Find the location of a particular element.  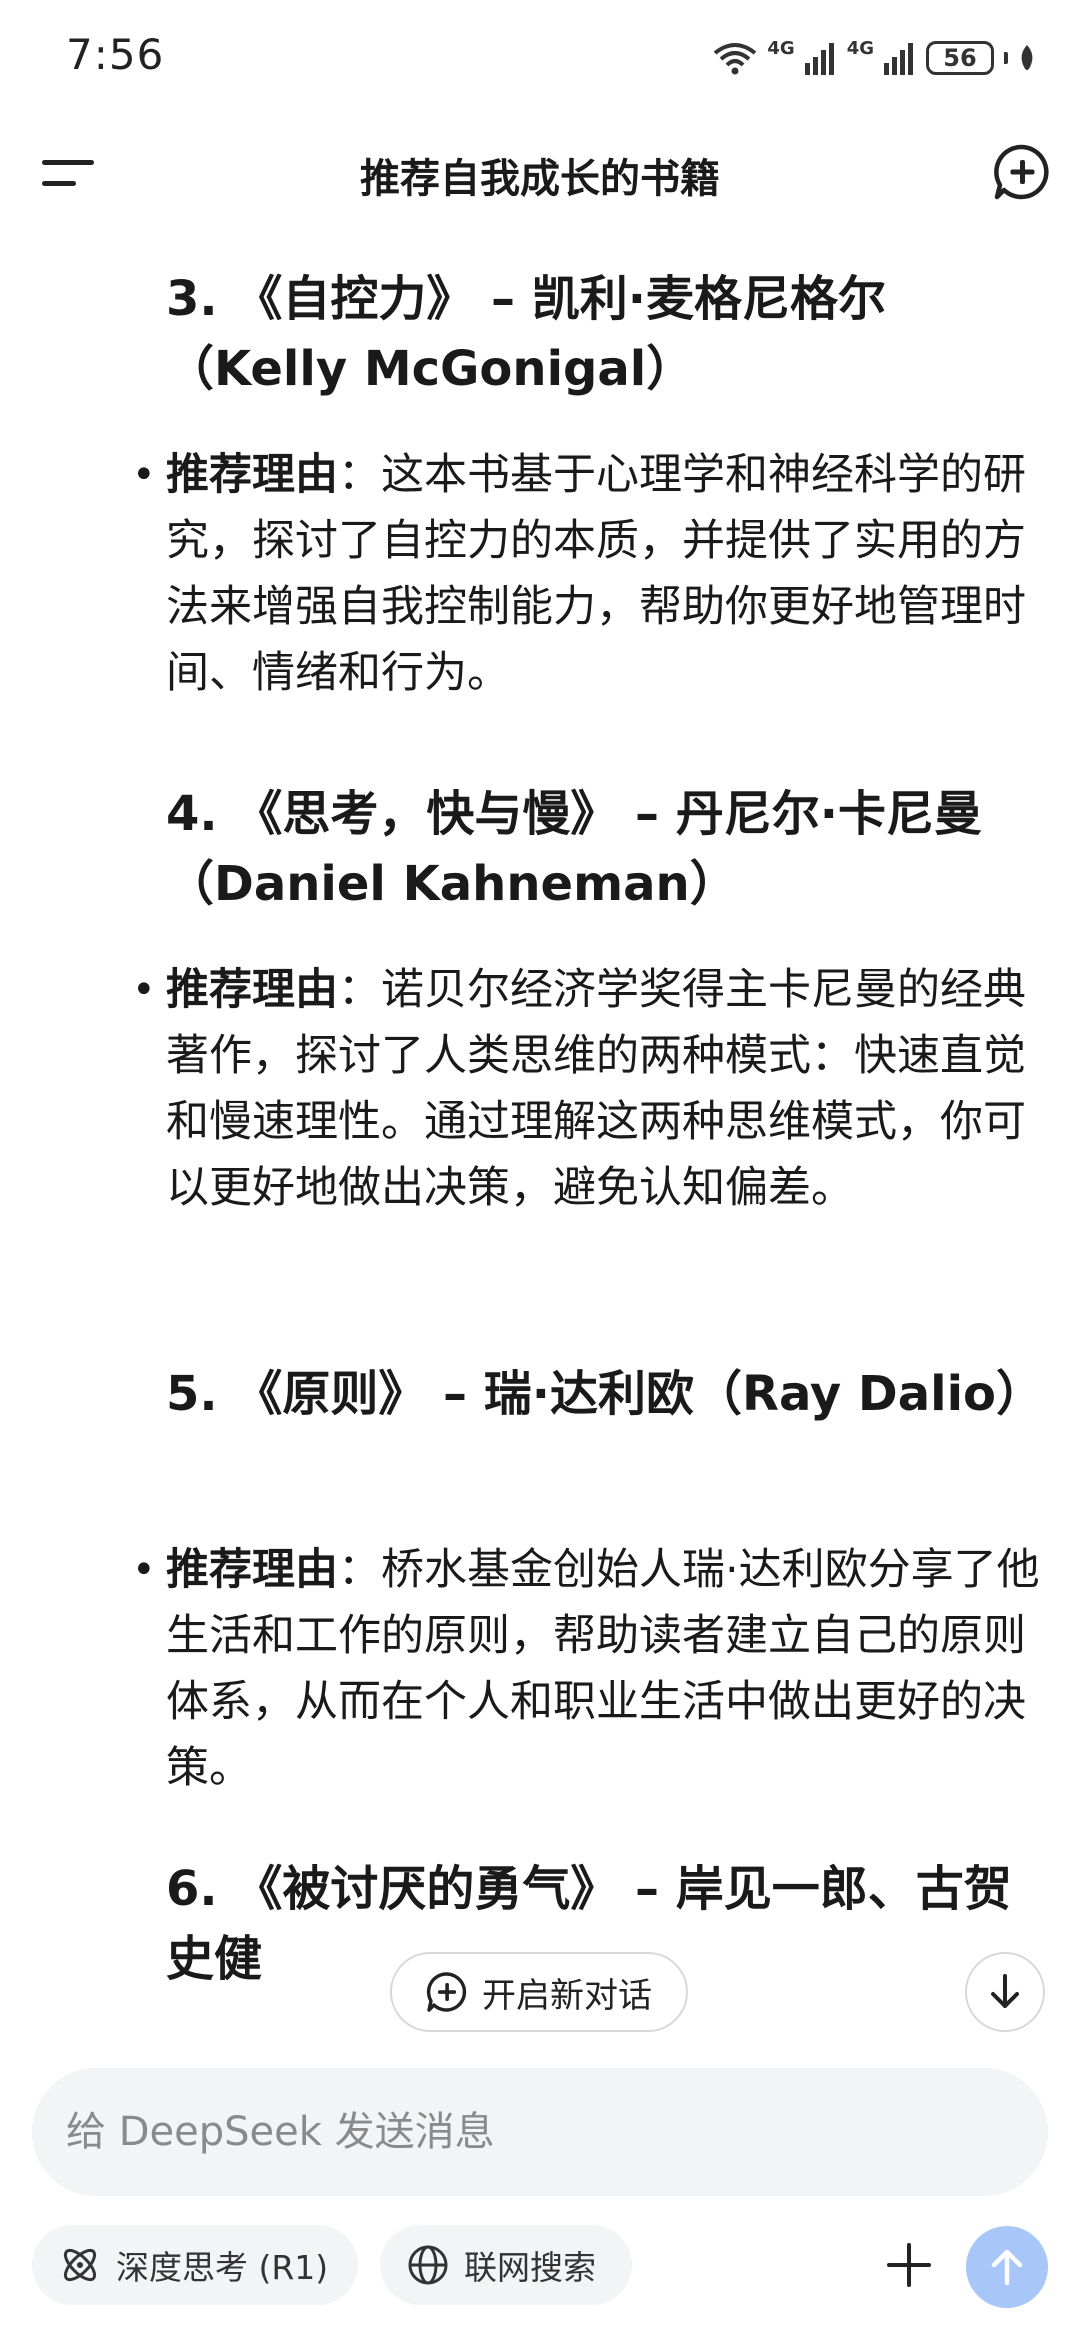

new-chat-button: 开启新对话 is located at coordinates (539, 1992).